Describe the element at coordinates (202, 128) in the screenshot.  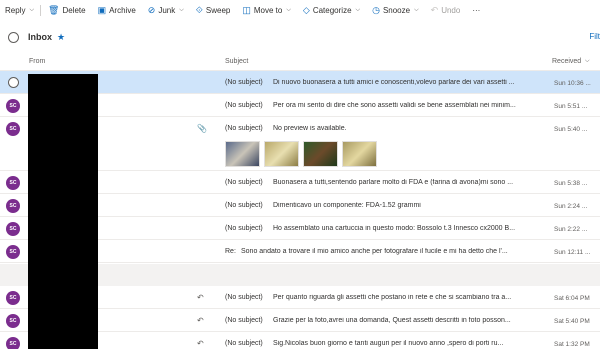
I see `paperclip-icon: 📎` at that location.